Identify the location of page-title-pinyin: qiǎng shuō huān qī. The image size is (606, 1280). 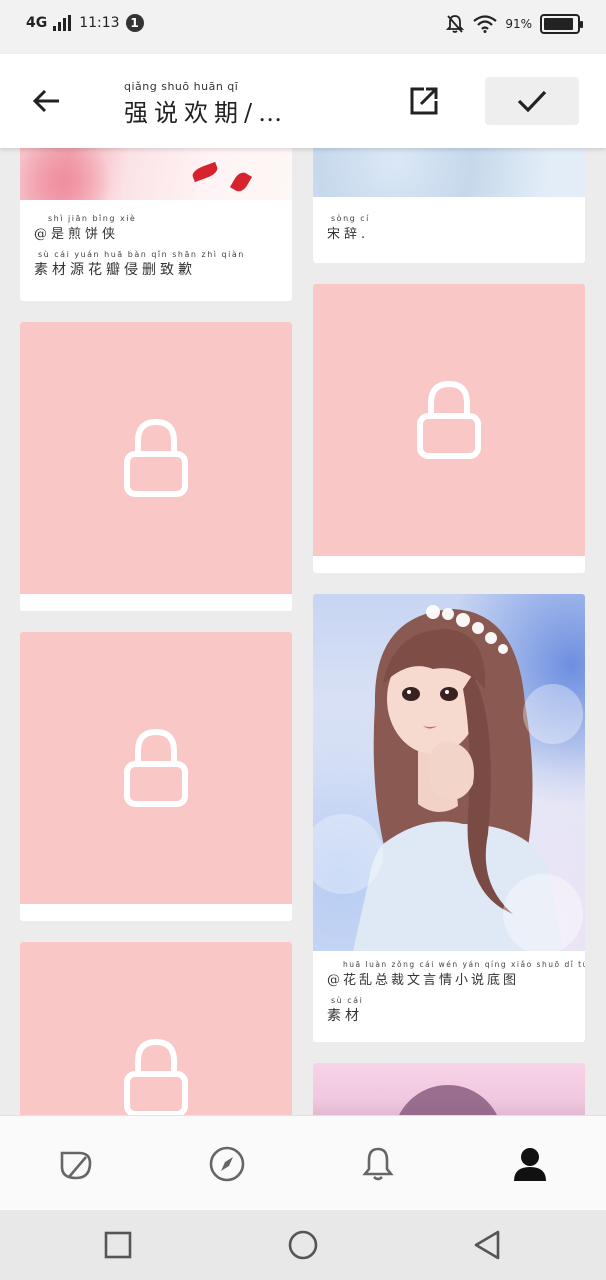
(181, 86).